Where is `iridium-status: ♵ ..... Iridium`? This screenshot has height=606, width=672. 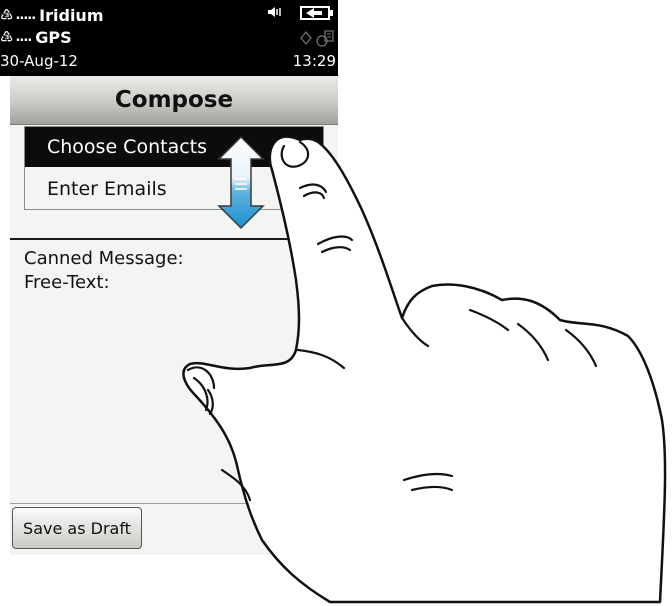 iridium-status: ♵ ..... Iridium is located at coordinates (51, 15).